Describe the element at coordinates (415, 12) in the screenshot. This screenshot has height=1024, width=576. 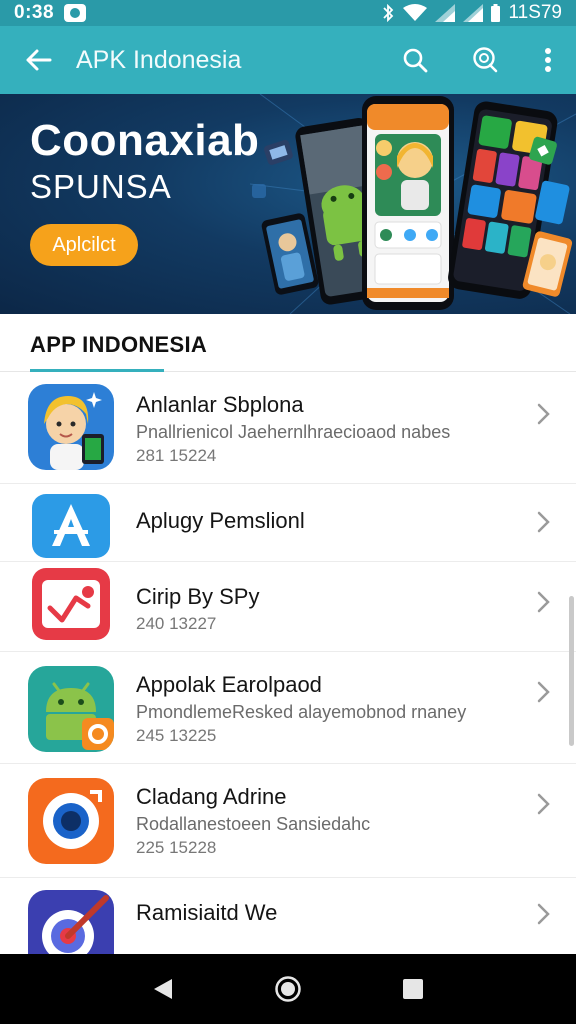
I see `wifi-icon` at that location.